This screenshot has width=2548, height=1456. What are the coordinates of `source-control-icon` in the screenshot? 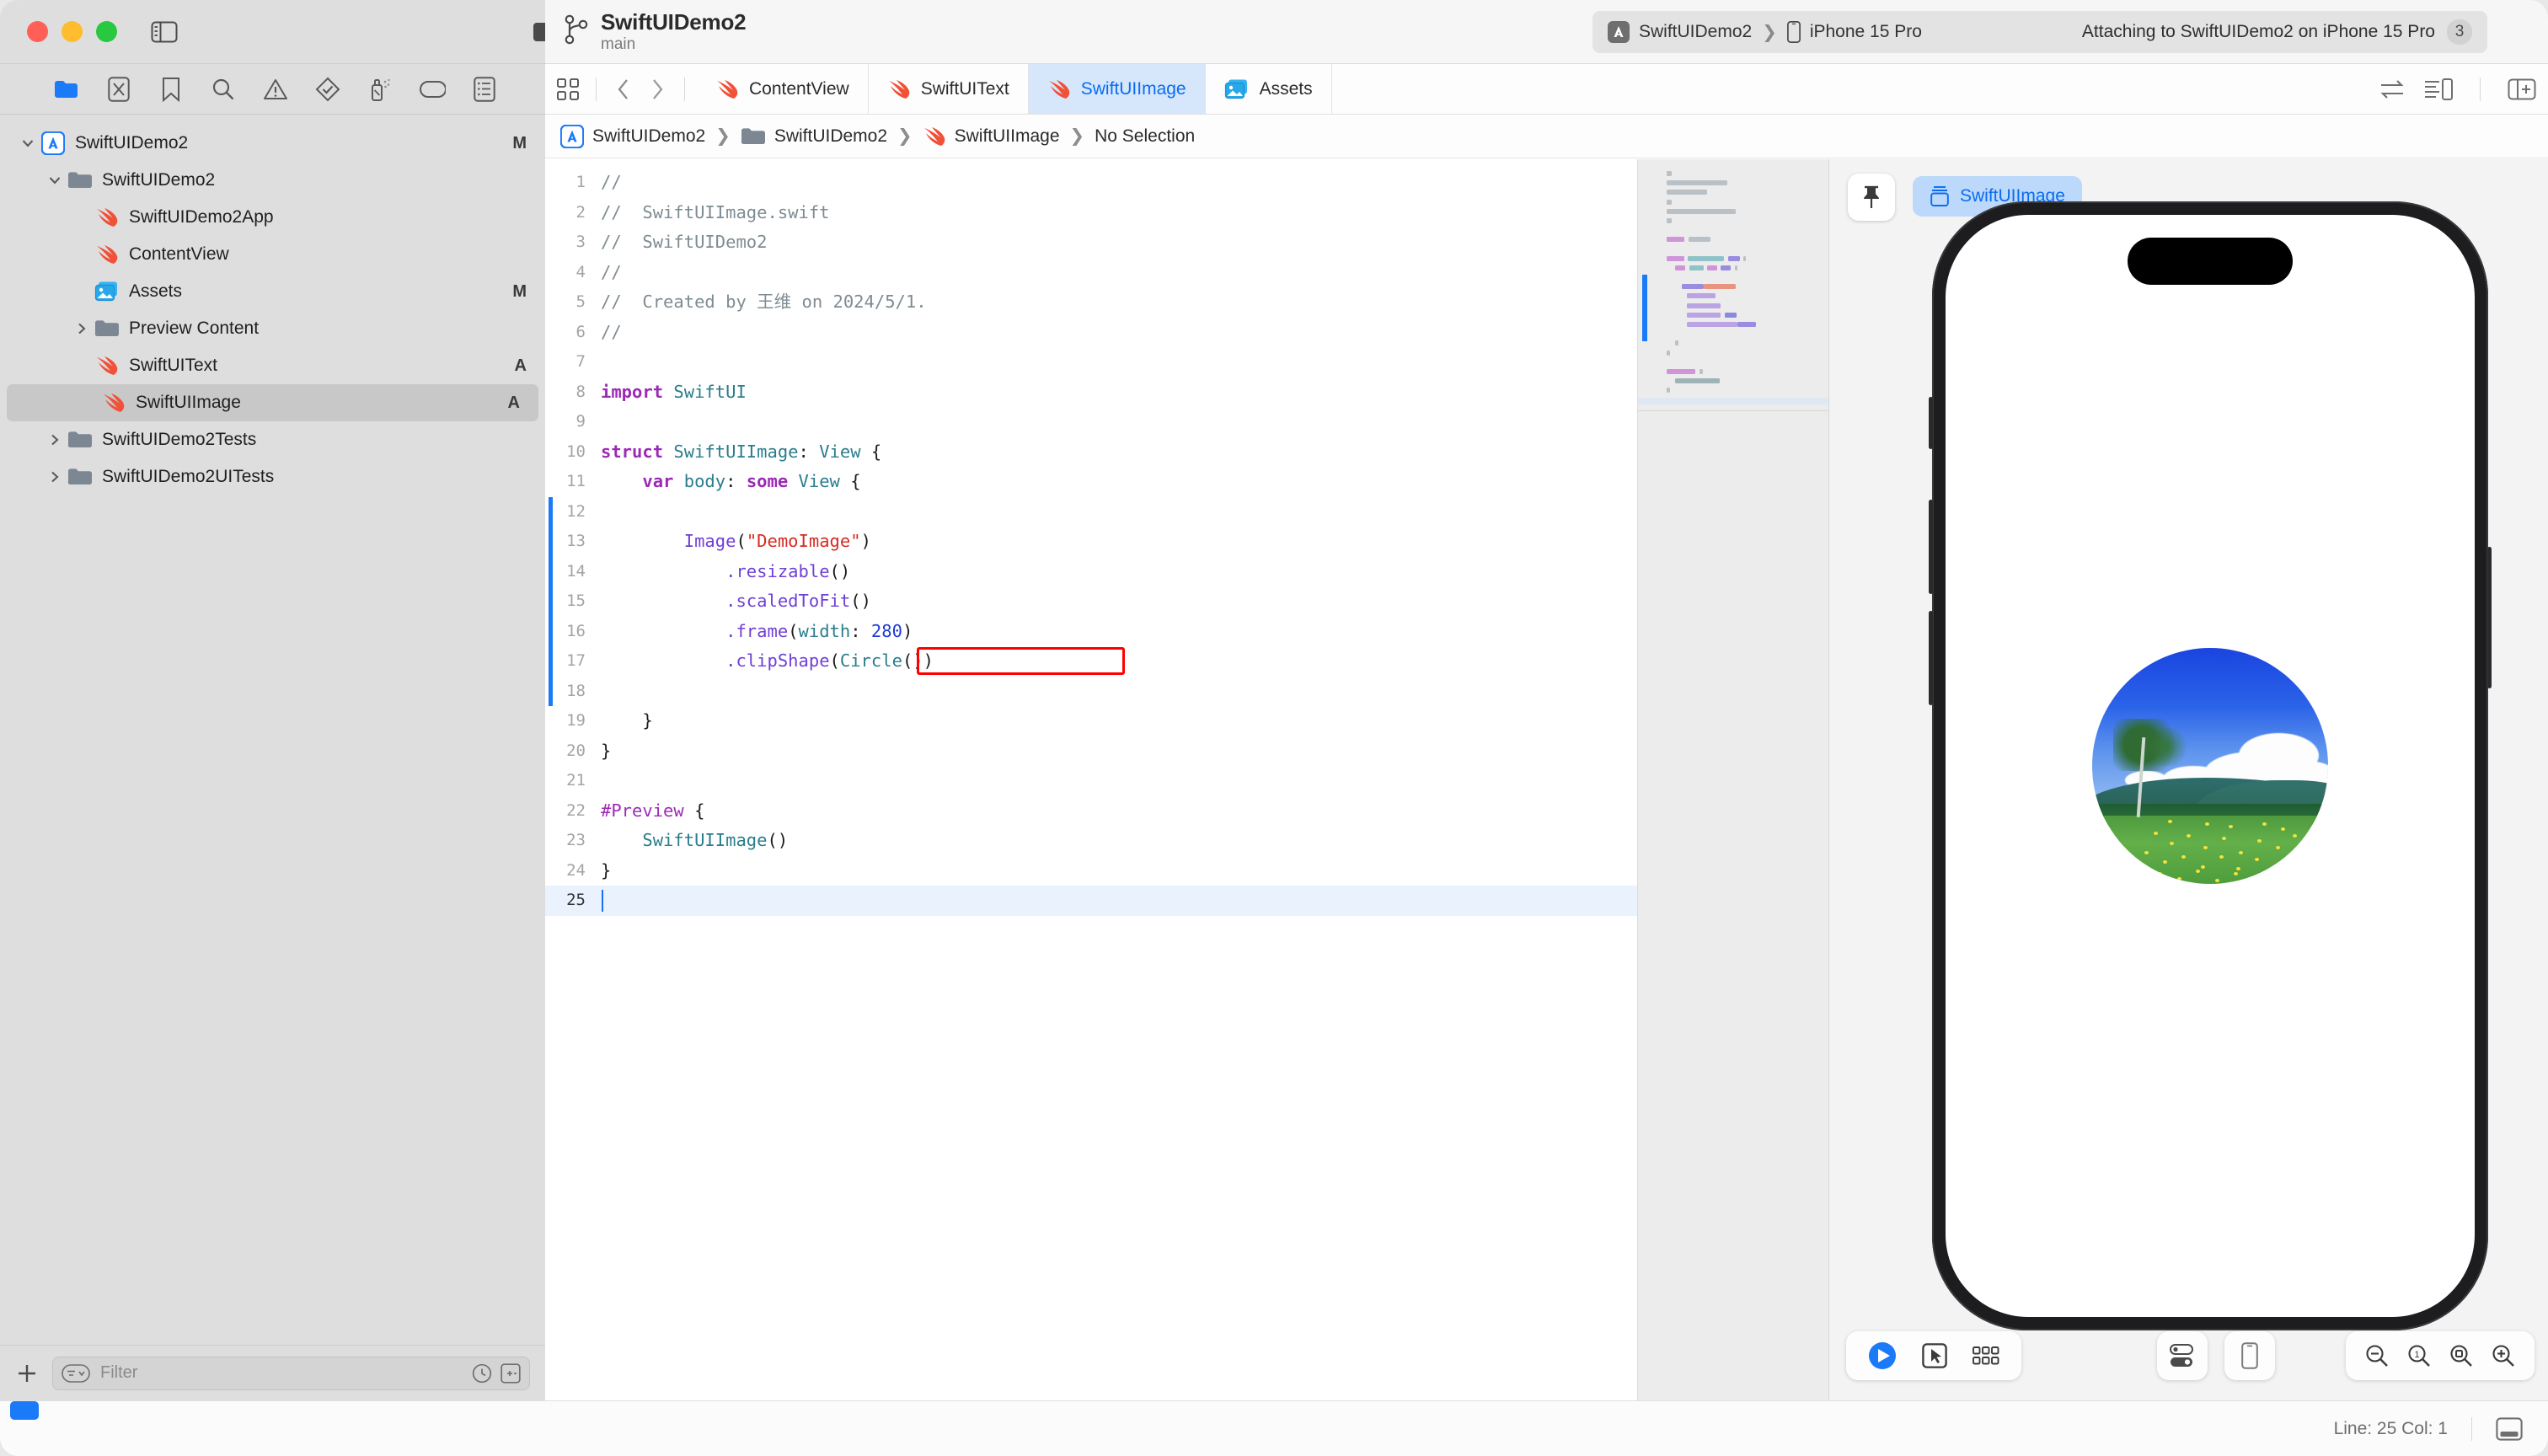 It's located at (119, 89).